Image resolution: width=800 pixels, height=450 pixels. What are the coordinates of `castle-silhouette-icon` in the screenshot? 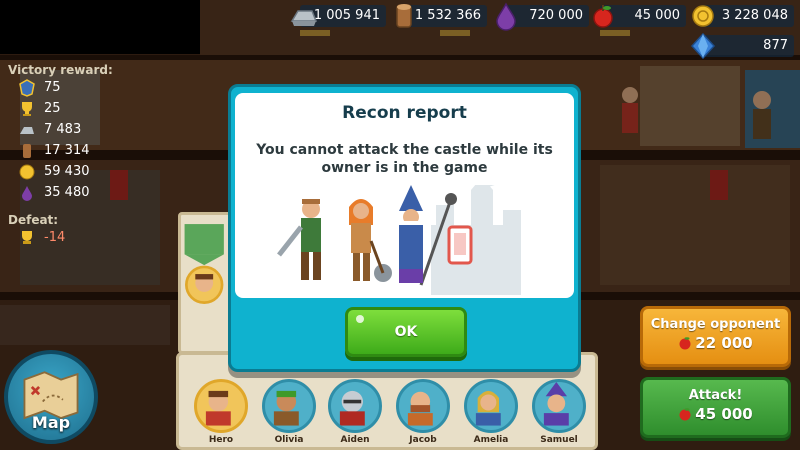 It's located at (476, 240).